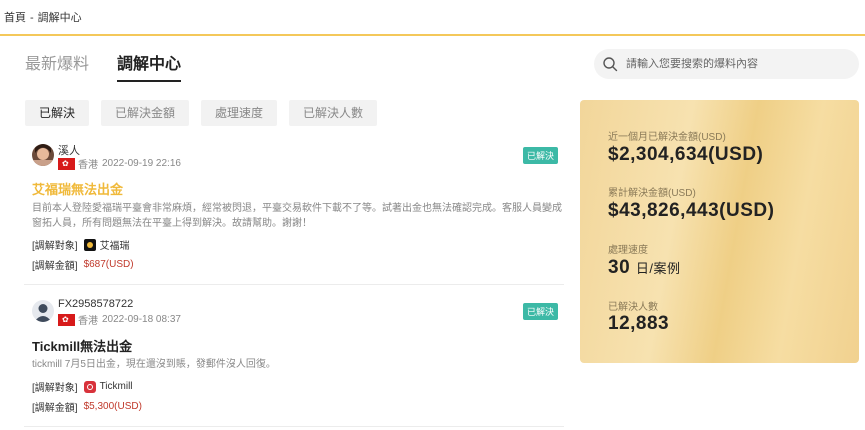 The height and width of the screenshot is (430, 865). What do you see at coordinates (149, 66) in the screenshot?
I see `tab-mediation-center: 調解中心` at bounding box center [149, 66].